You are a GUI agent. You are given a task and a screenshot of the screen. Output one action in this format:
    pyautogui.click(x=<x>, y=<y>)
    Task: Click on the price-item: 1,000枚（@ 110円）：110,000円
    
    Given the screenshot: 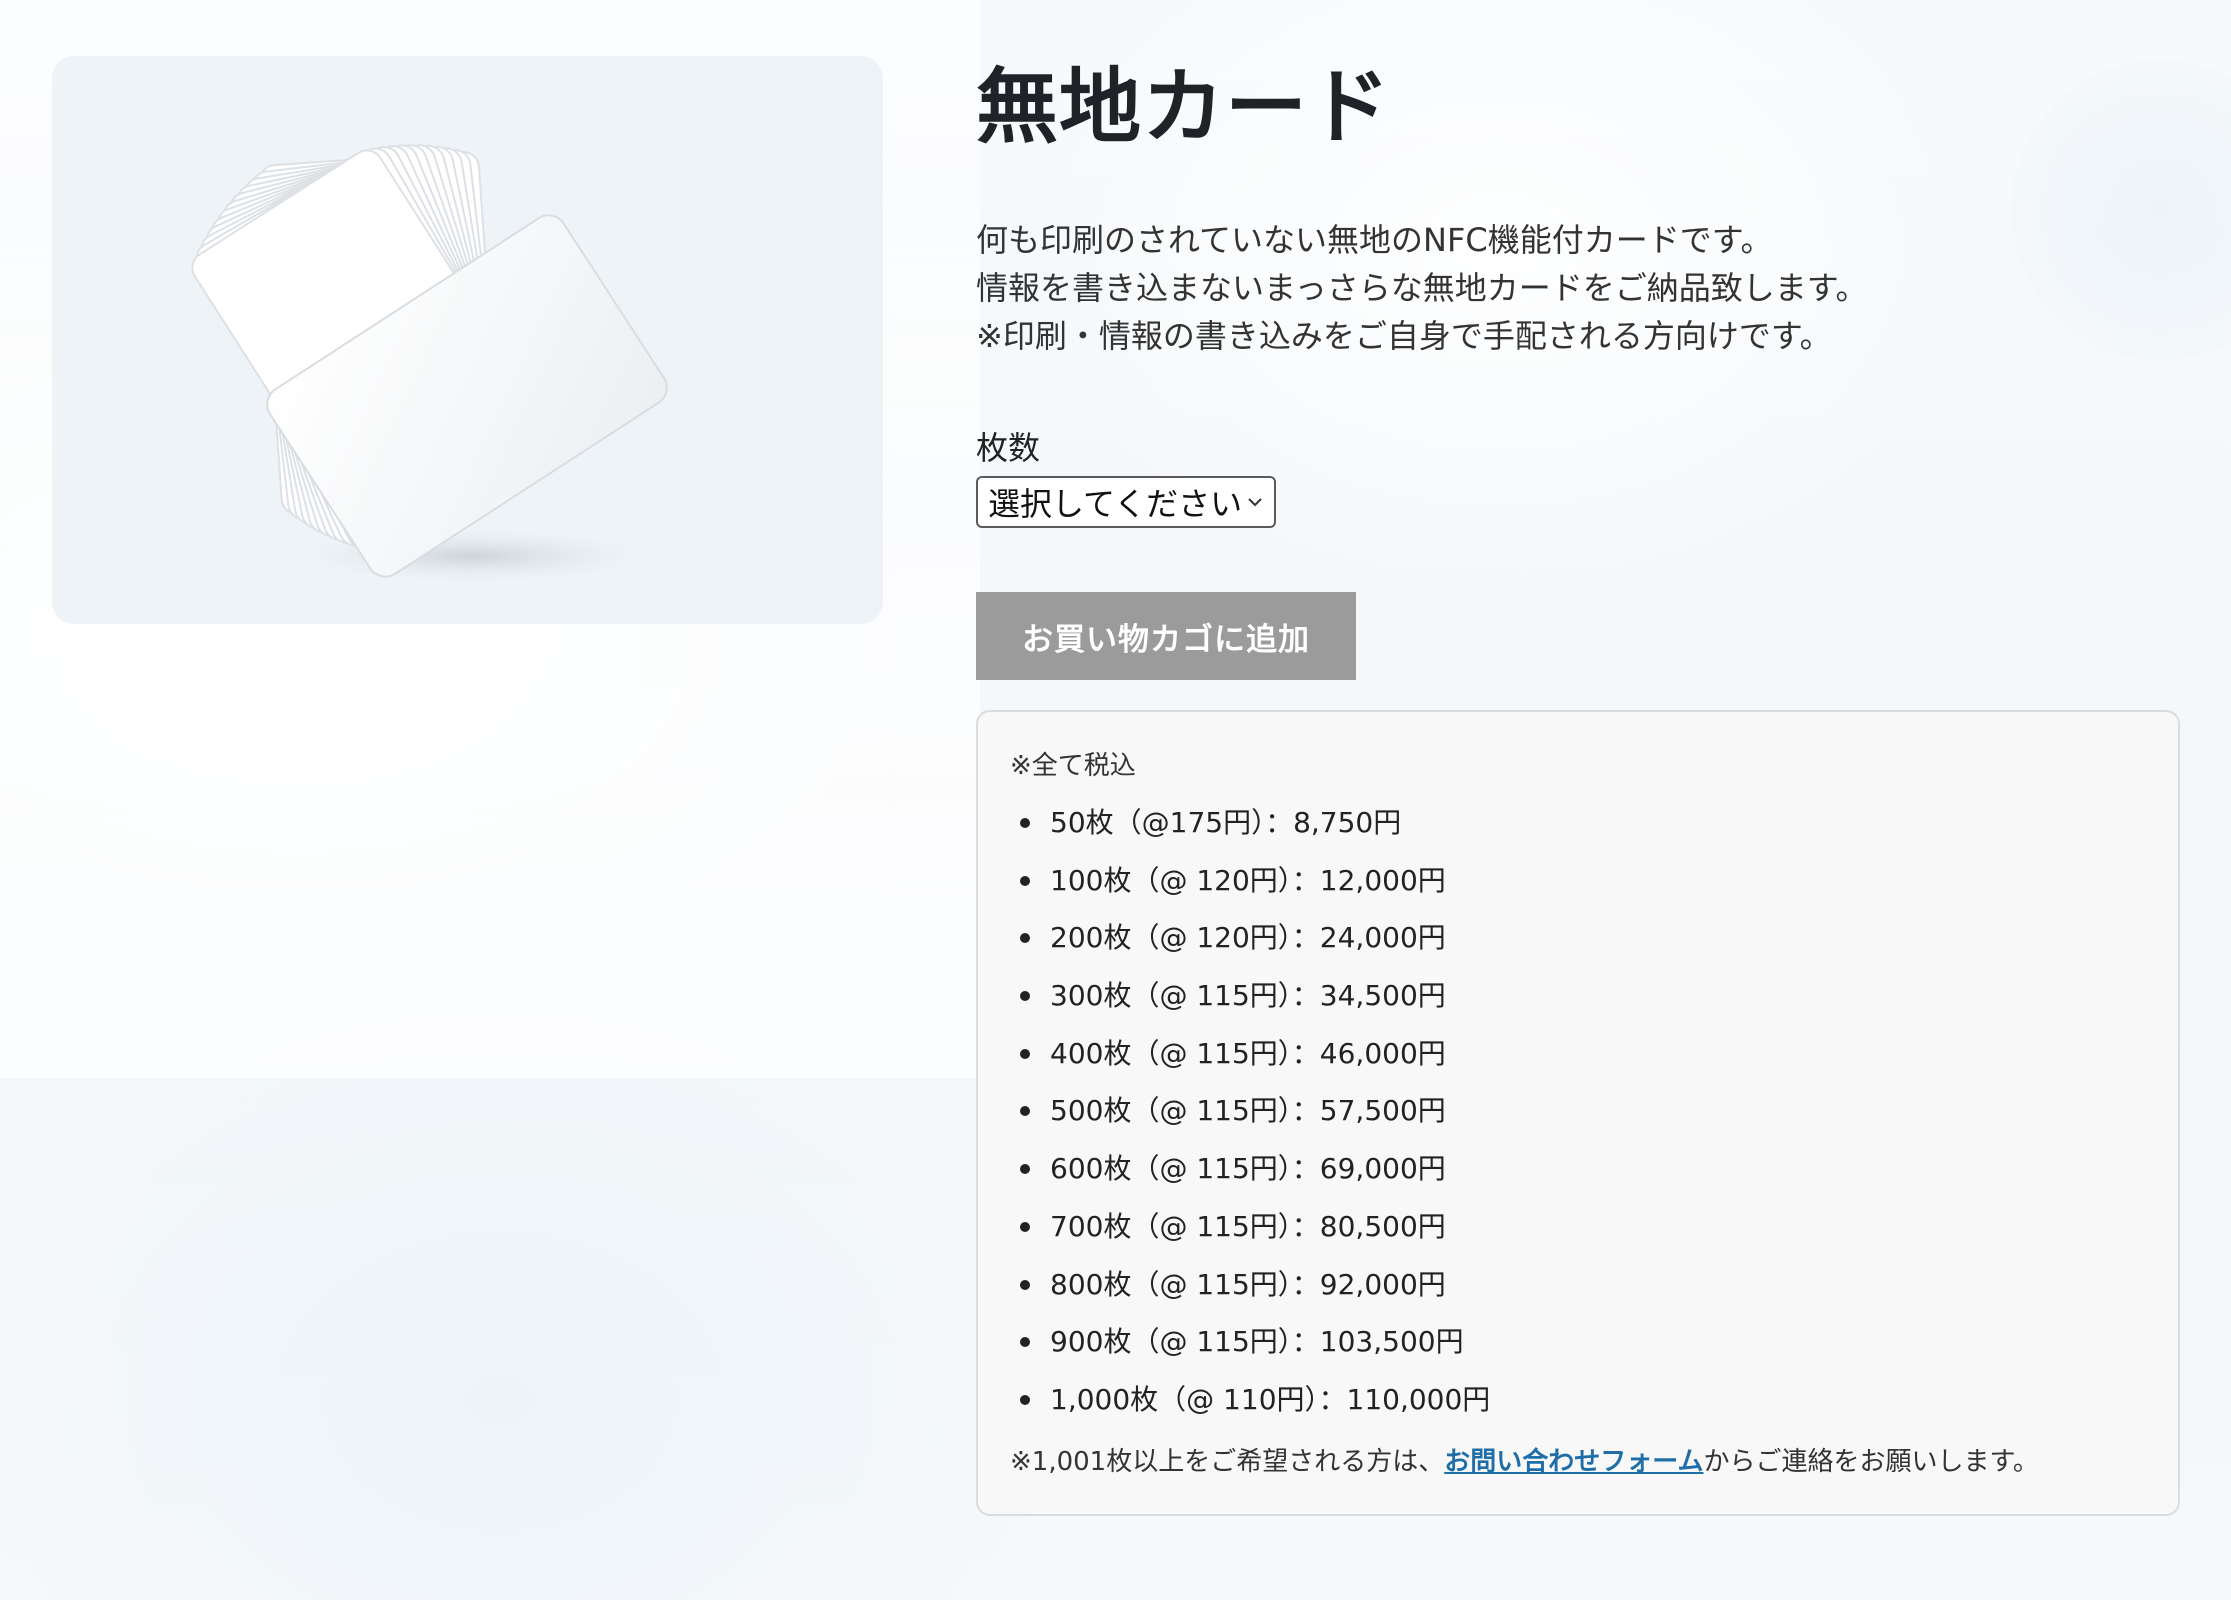 What is the action you would take?
    pyautogui.click(x=1250, y=1406)
    